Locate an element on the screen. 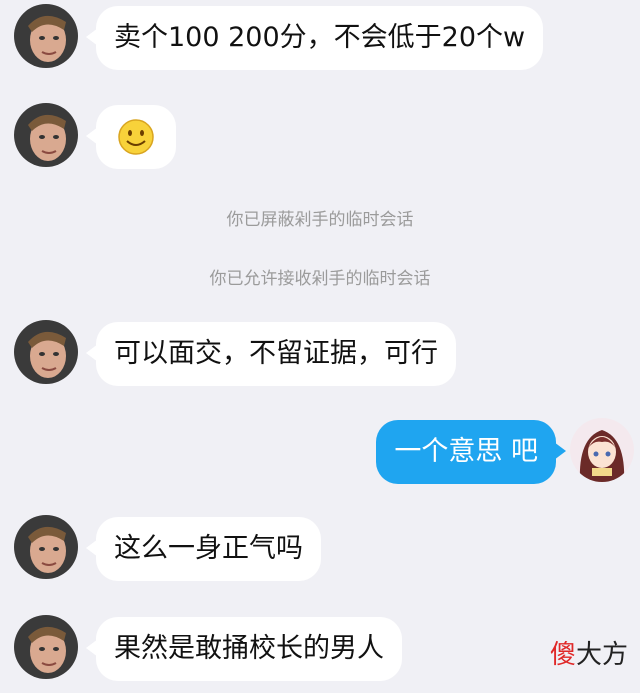 The height and width of the screenshot is (693, 640). message-bubble: 一个意思 吧 is located at coordinates (471, 452).